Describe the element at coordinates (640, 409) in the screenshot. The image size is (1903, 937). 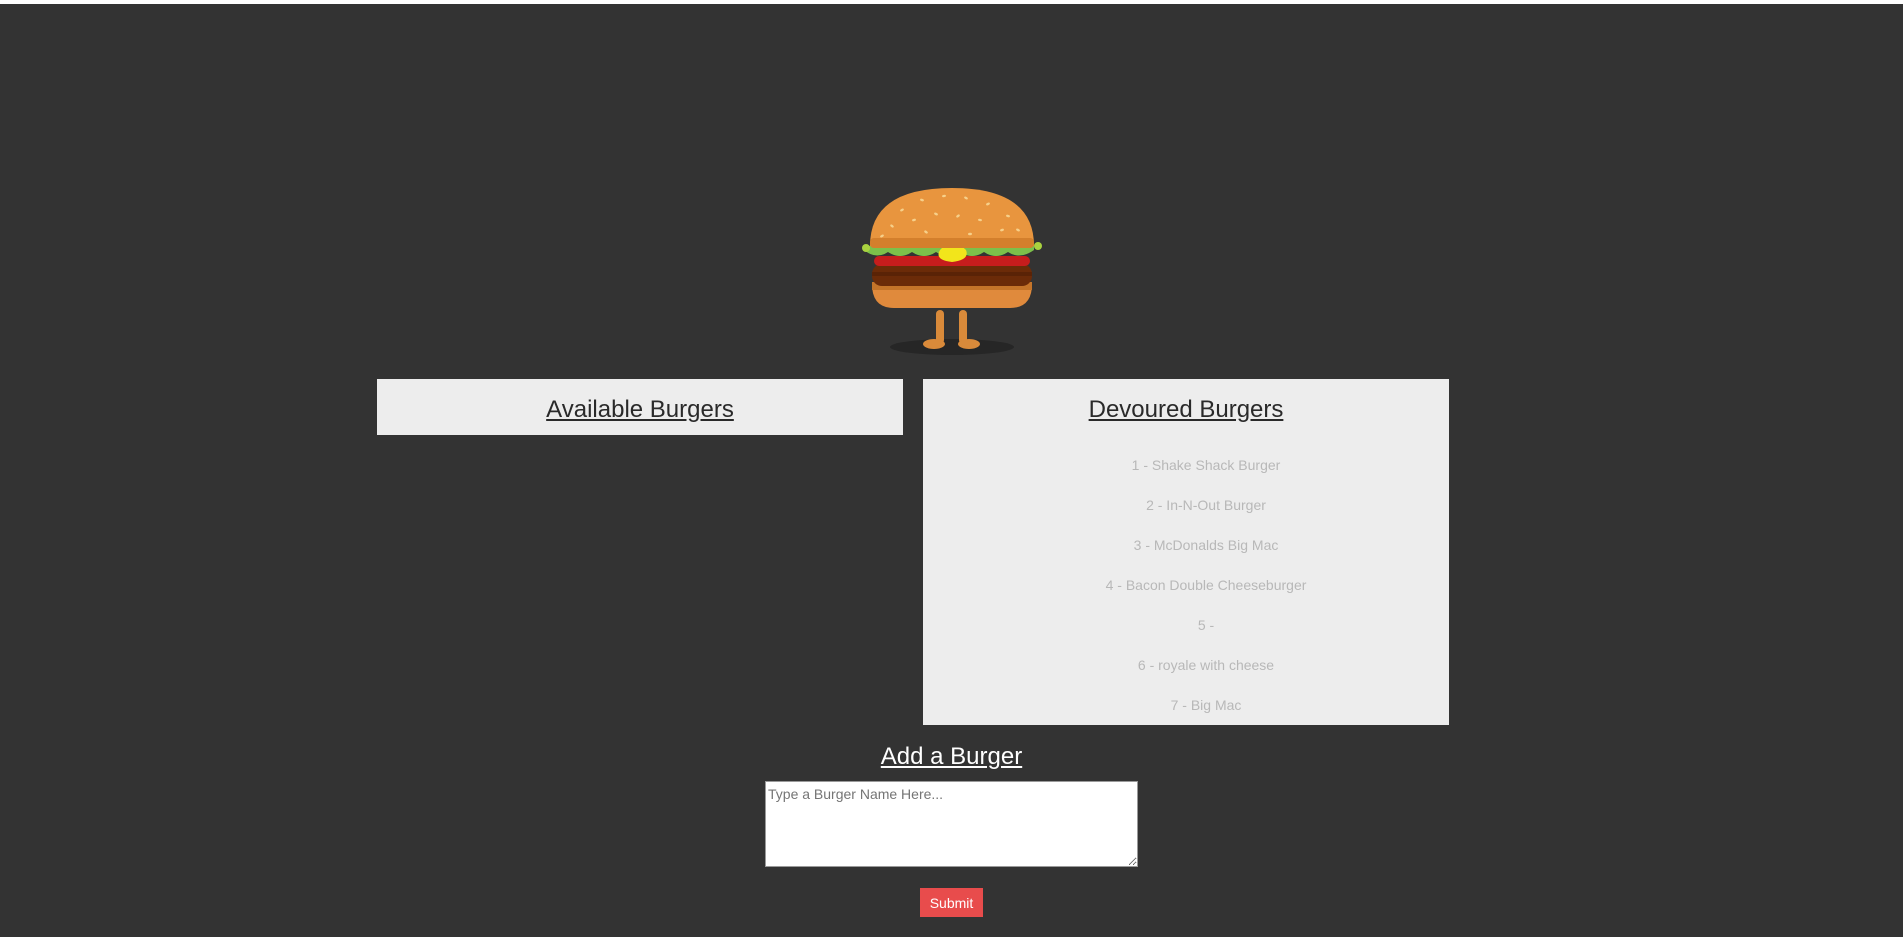
I see `available-burgers-title: Available Burgers` at that location.